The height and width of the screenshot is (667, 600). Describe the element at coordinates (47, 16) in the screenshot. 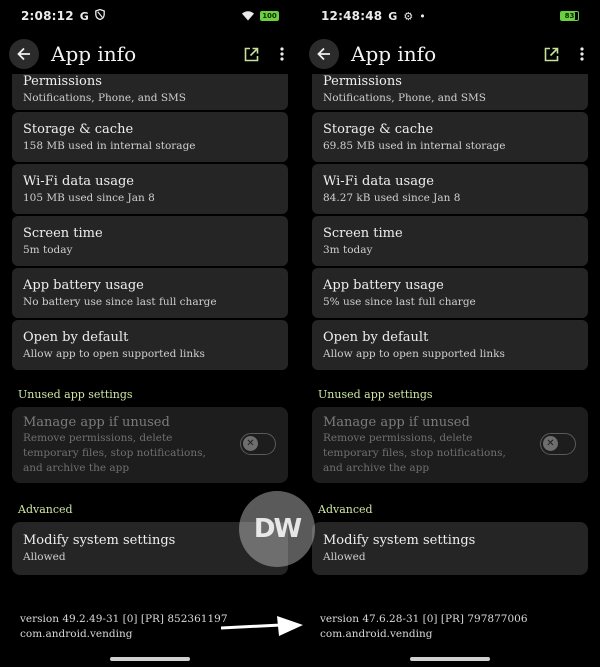

I see `status-time: 2:08:12` at that location.